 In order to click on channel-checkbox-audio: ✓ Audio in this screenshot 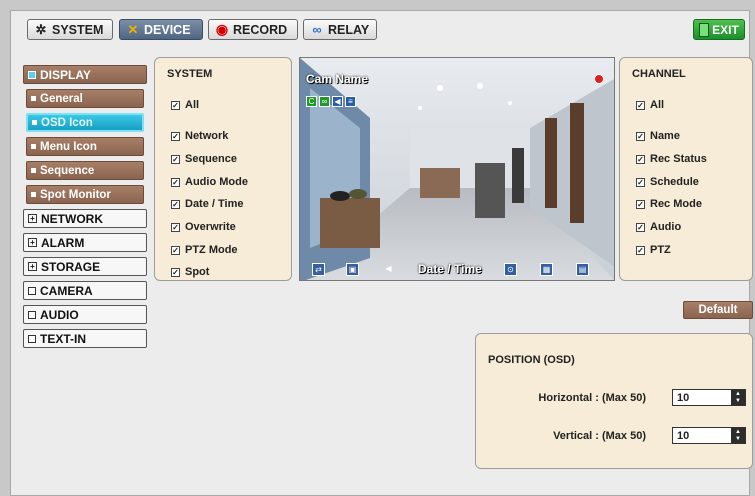, I will do `click(658, 227)`.